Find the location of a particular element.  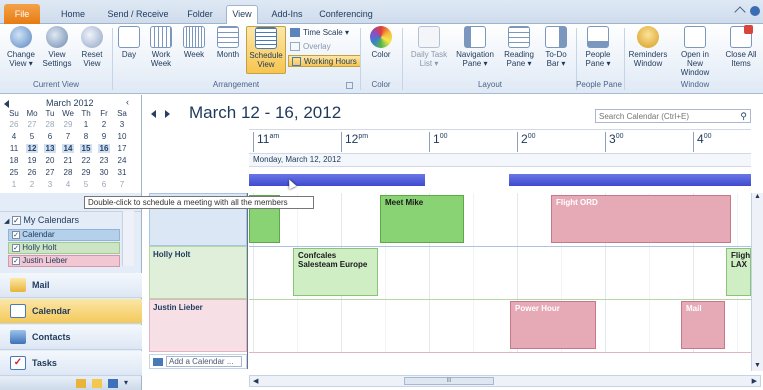

mini-calendar-date: 17 is located at coordinates (122, 148).